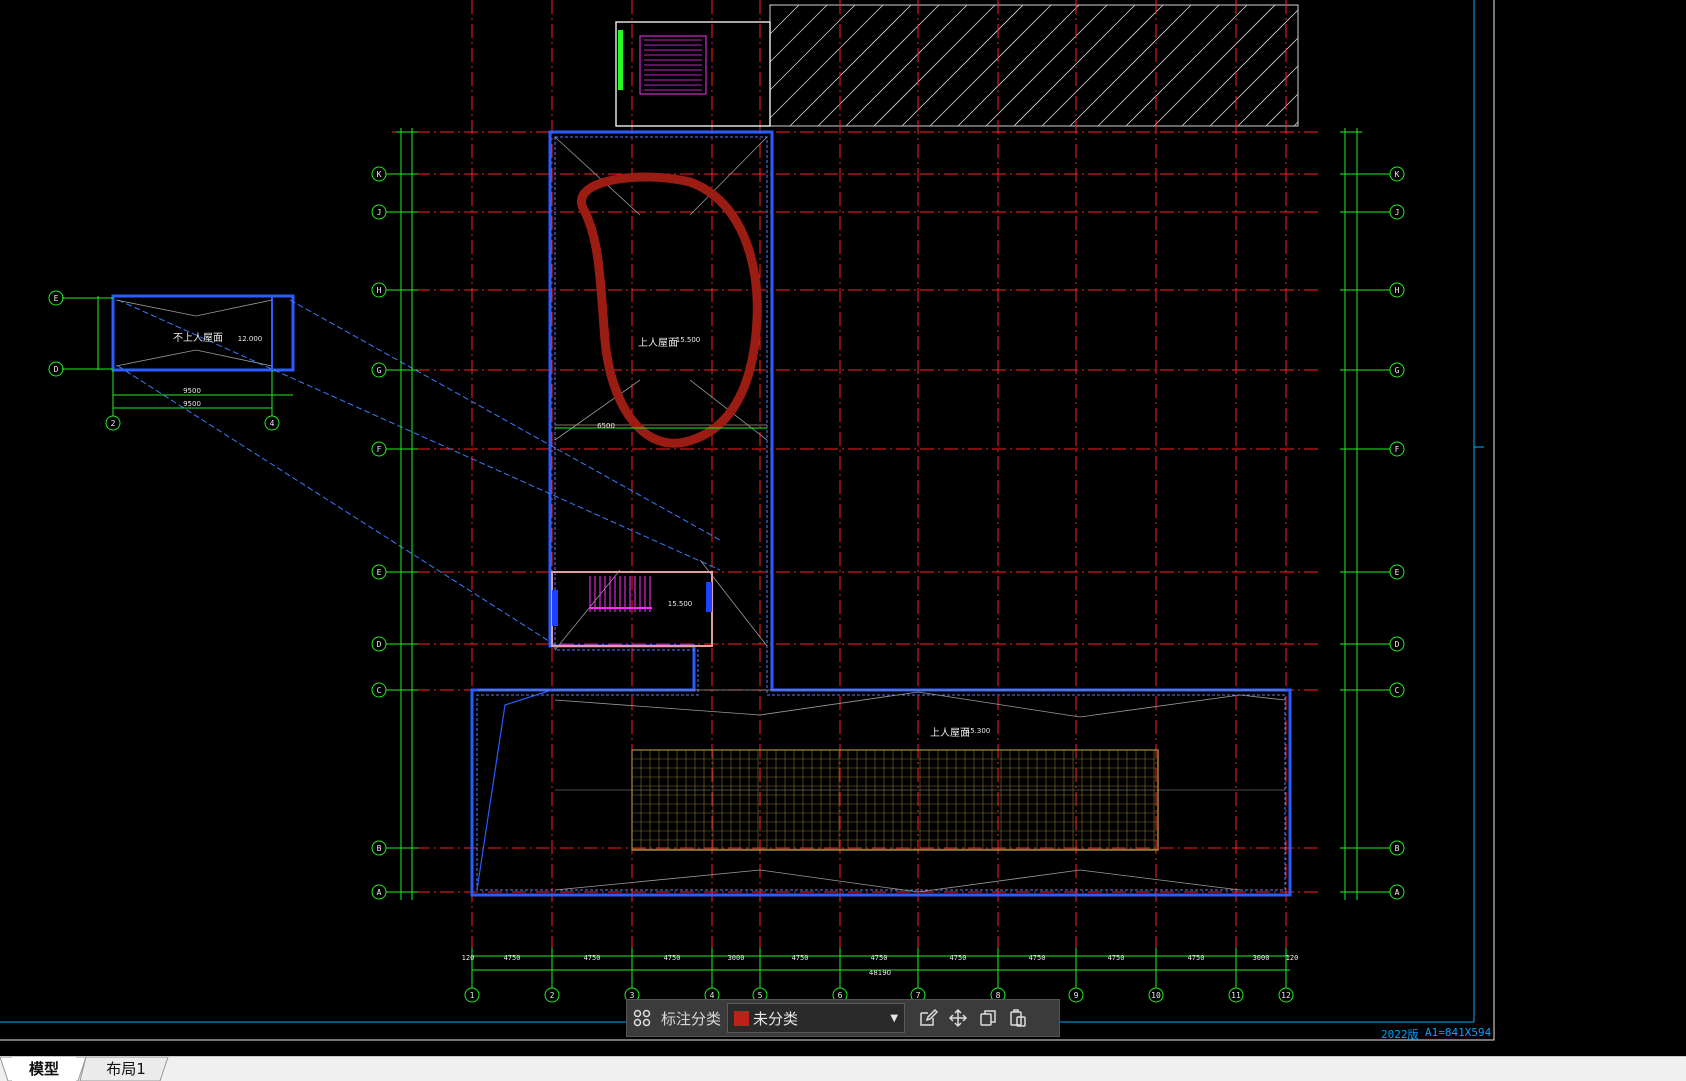 The image size is (1686, 1081). Describe the element at coordinates (895, 800) in the screenshot. I see `paver-area` at that location.